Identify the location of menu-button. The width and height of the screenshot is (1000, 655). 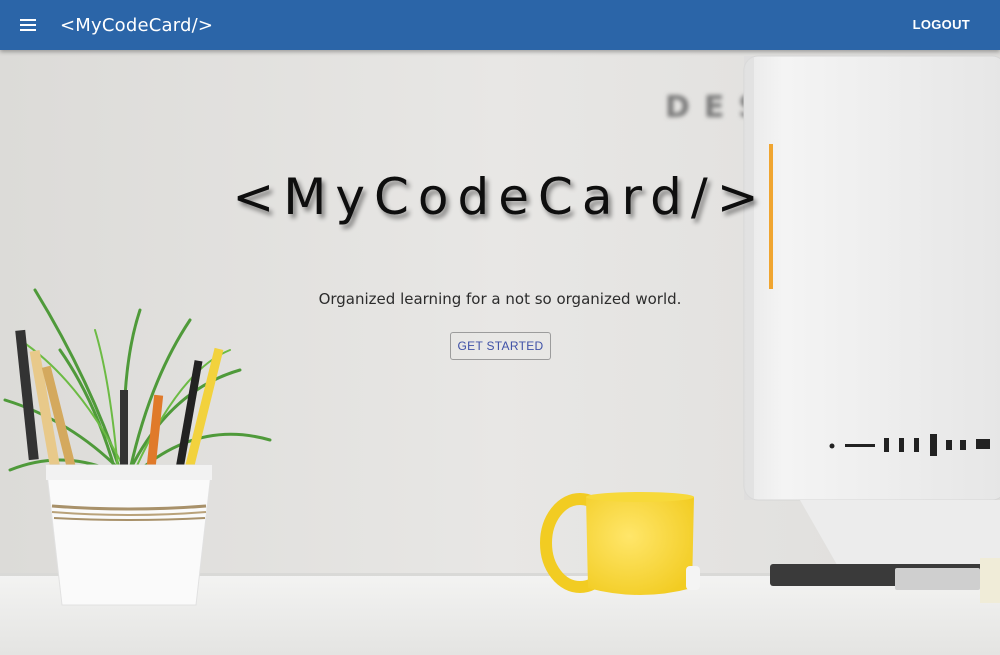
(28, 25).